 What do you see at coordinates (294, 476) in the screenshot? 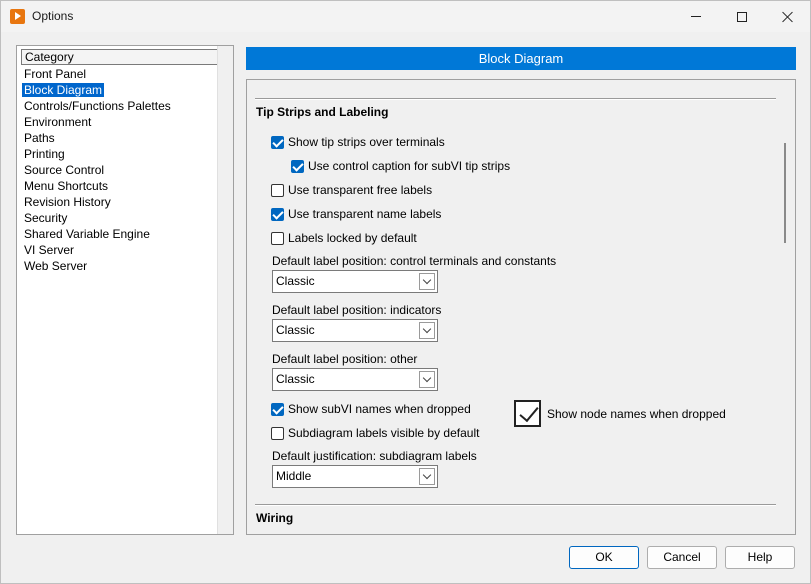
I see `justification-value: Middle` at bounding box center [294, 476].